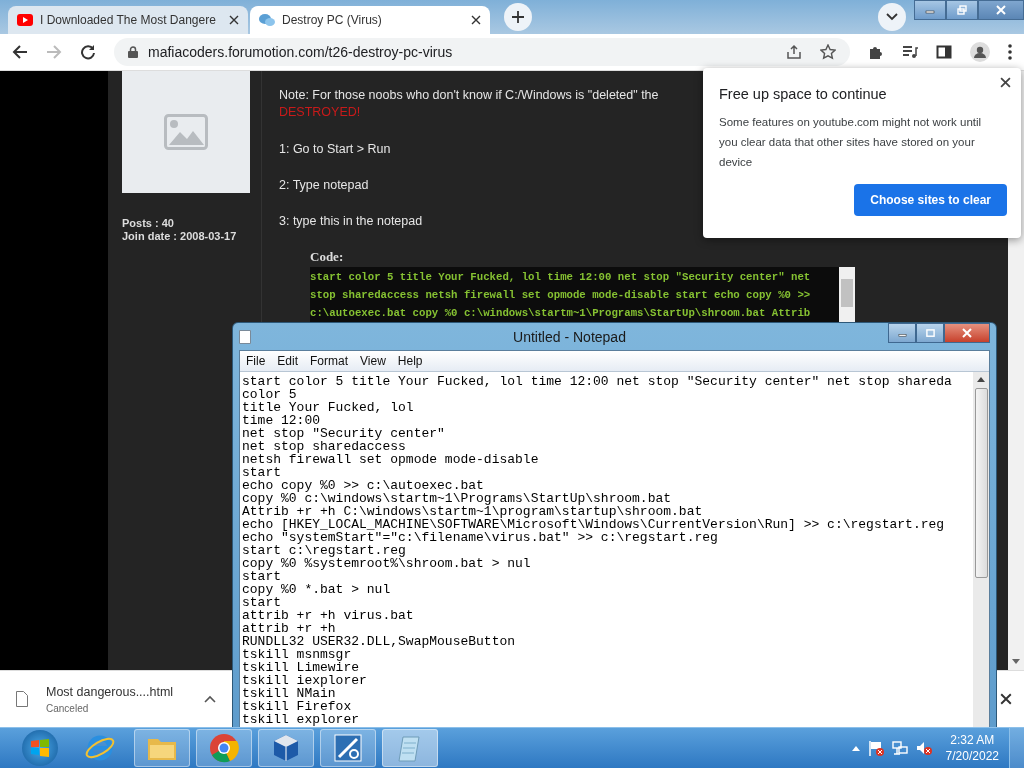 The width and height of the screenshot is (1024, 768). I want to click on image-placeholder-icon, so click(186, 132).